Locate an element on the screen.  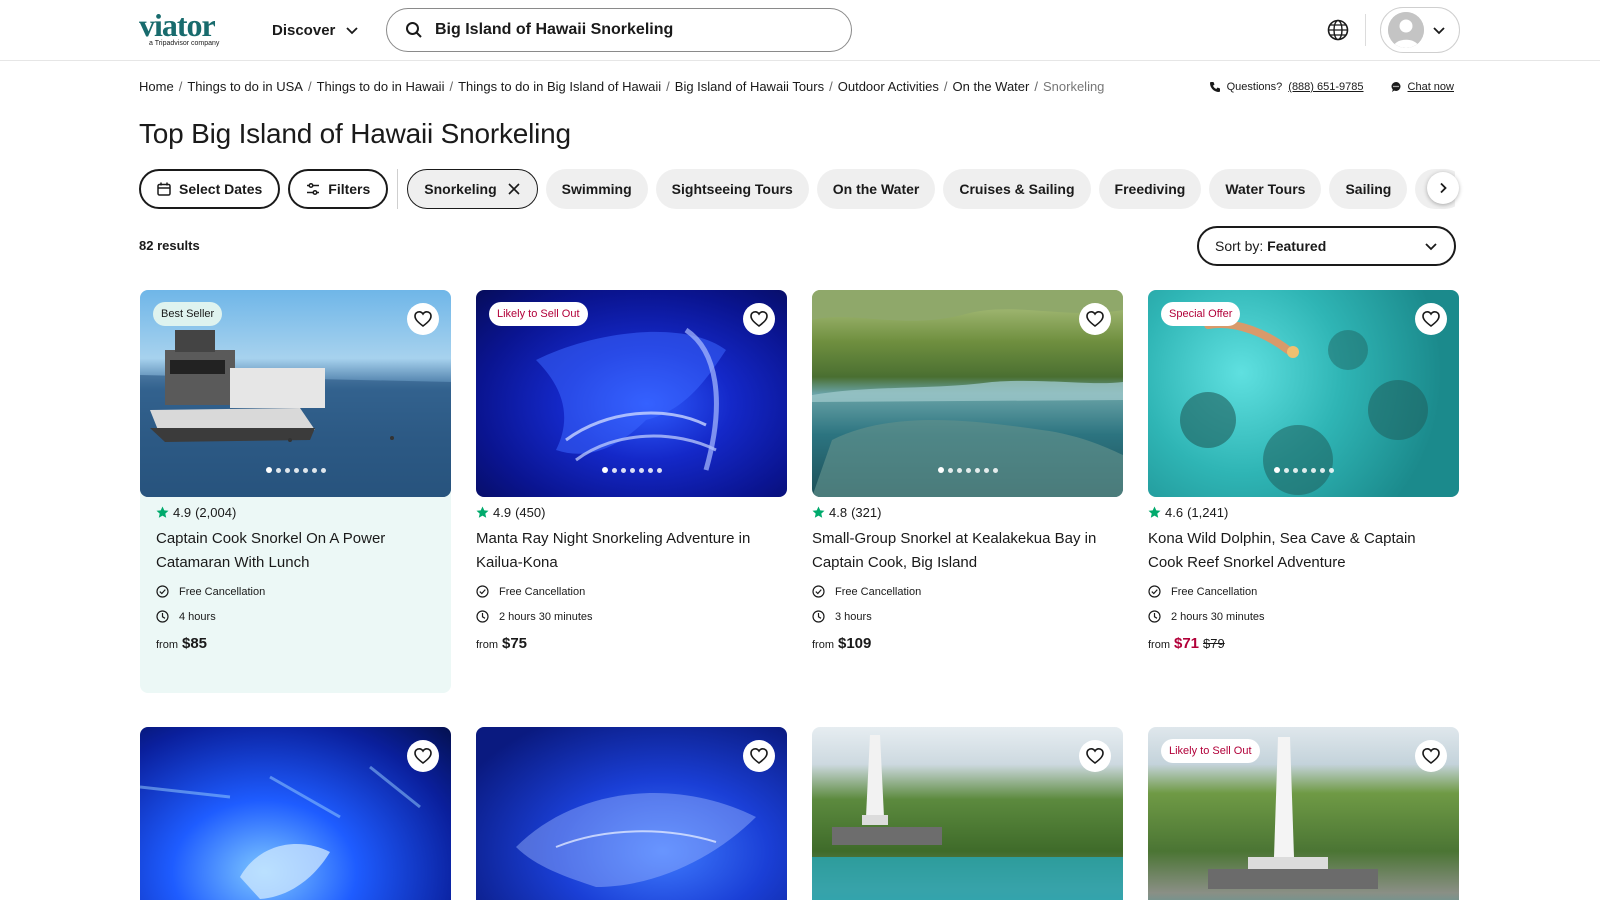
results-count: 82 results is located at coordinates (169, 245).